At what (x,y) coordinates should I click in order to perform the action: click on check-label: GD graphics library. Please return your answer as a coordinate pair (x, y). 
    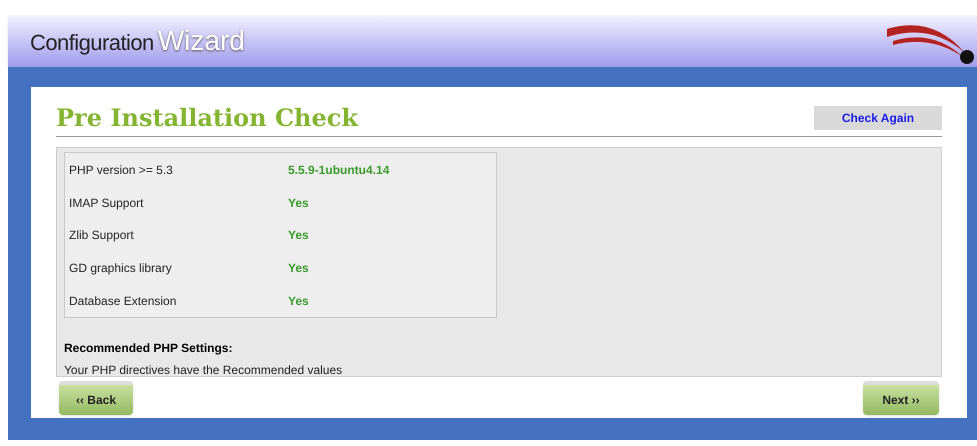
    Looking at the image, I should click on (121, 269).